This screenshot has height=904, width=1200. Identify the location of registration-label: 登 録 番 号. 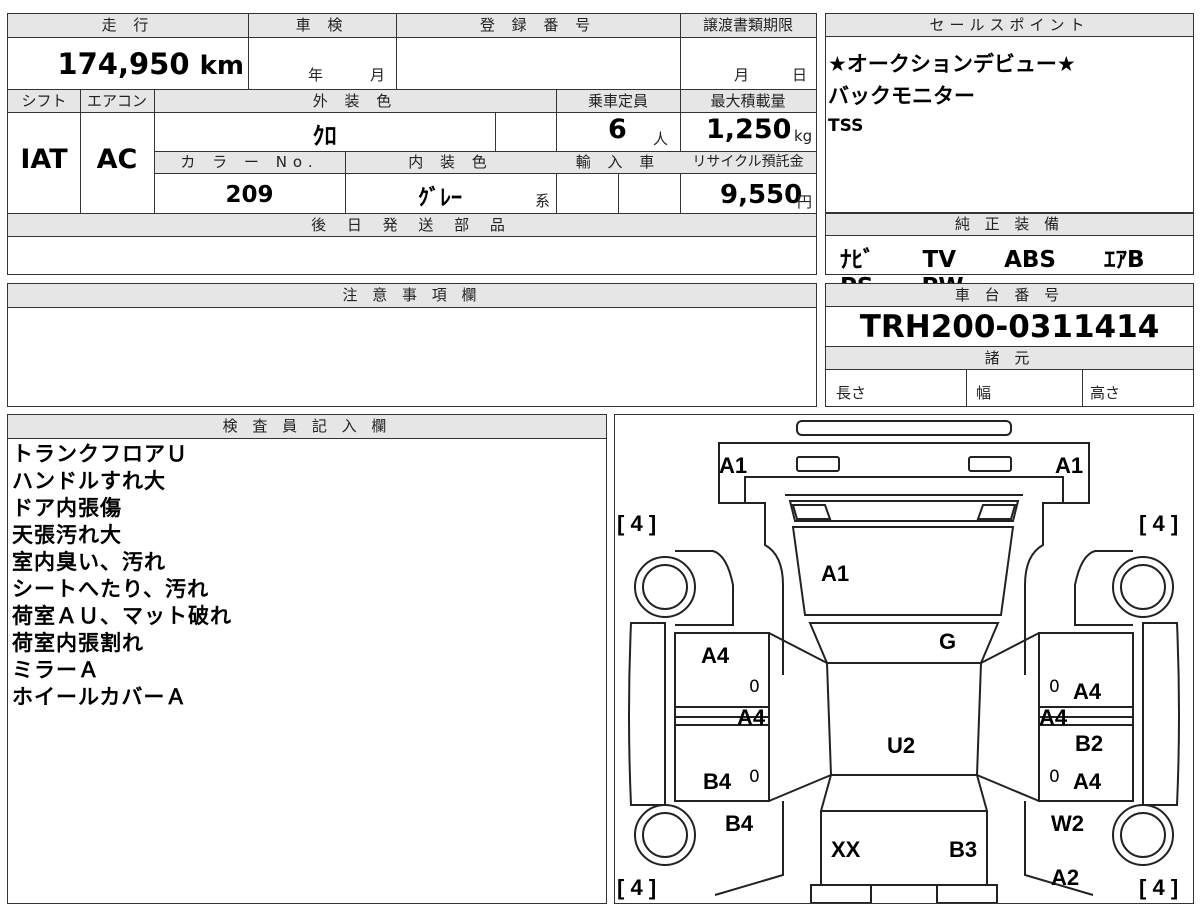
(538, 25).